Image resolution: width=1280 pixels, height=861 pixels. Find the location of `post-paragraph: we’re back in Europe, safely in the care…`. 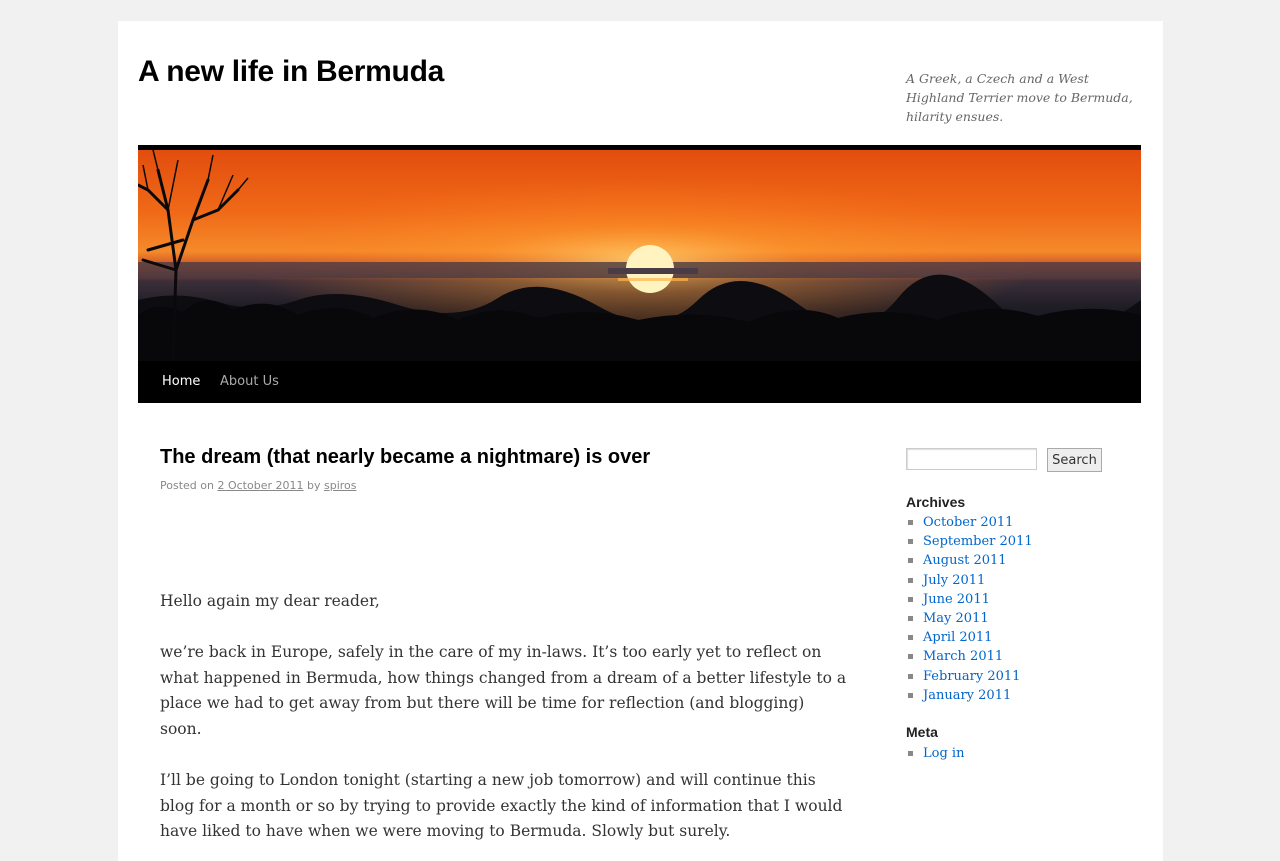

post-paragraph: we’re back in Europe, safely in the care… is located at coordinates (503, 690).